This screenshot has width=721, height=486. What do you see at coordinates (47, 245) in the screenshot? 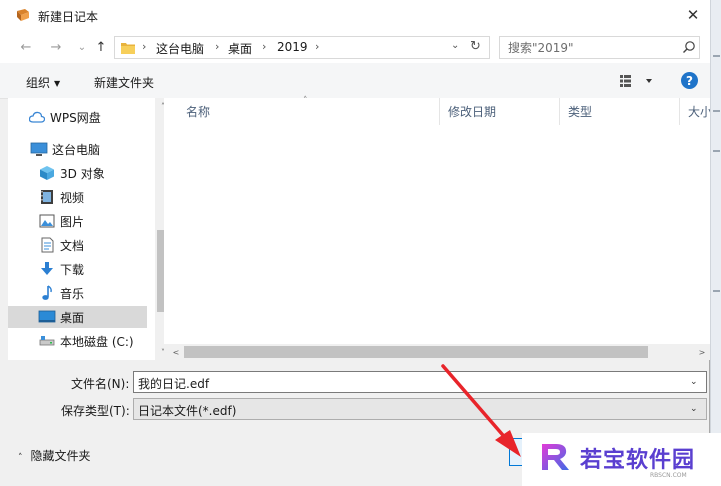
I see `document-icon` at bounding box center [47, 245].